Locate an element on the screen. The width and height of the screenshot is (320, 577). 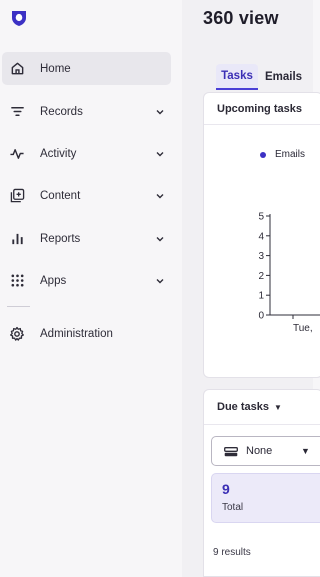
card-title: Upcoming tasks is located at coordinates (262, 109).